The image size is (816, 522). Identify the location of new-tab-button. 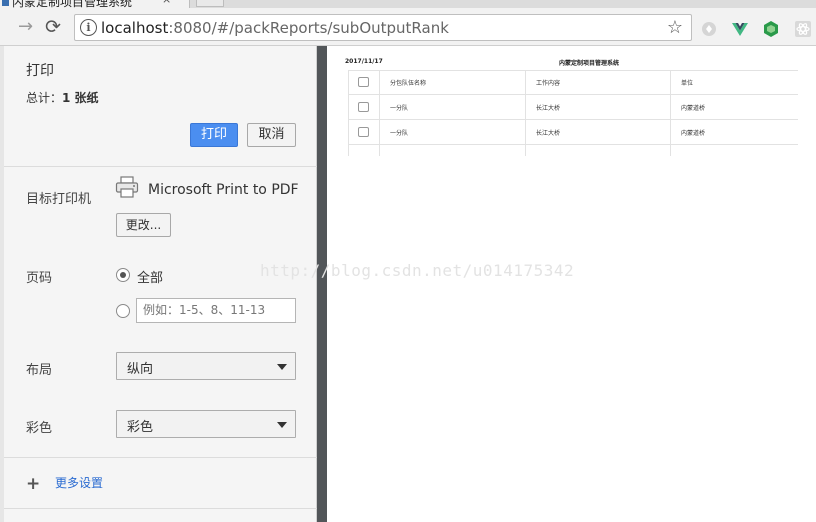
(210, 3).